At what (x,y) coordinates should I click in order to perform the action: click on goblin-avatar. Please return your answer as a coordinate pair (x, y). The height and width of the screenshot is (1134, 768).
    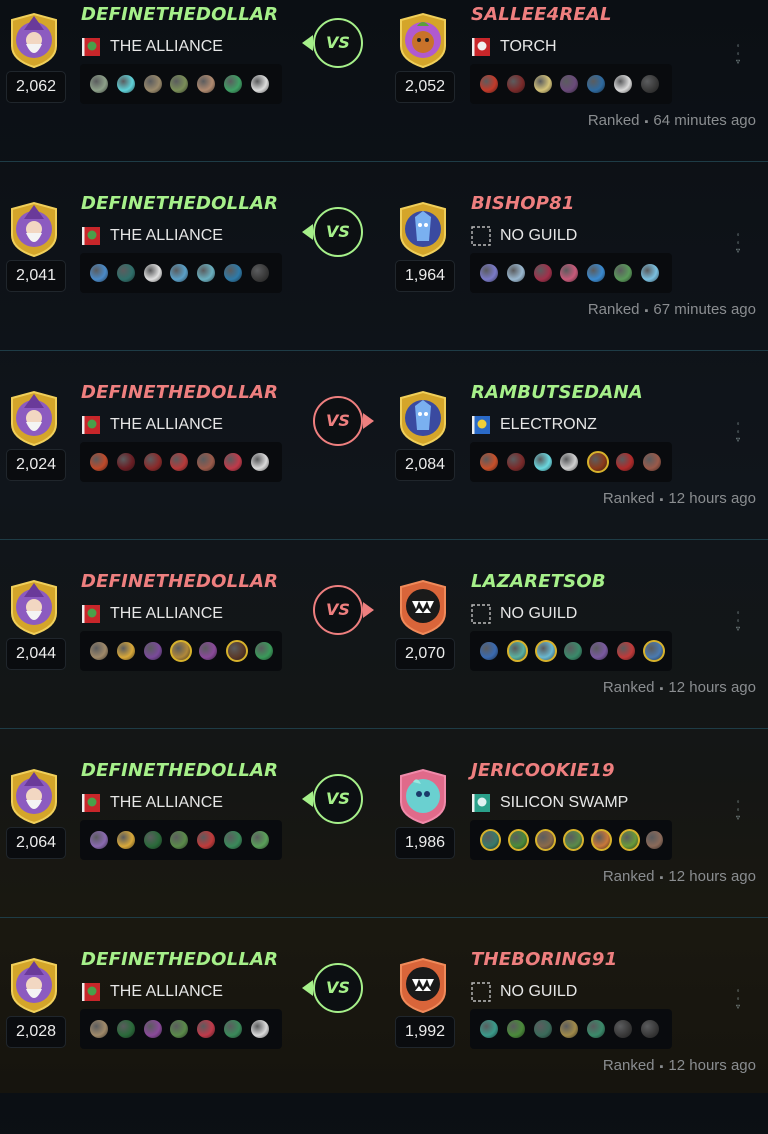
    Looking at the image, I should click on (423, 40).